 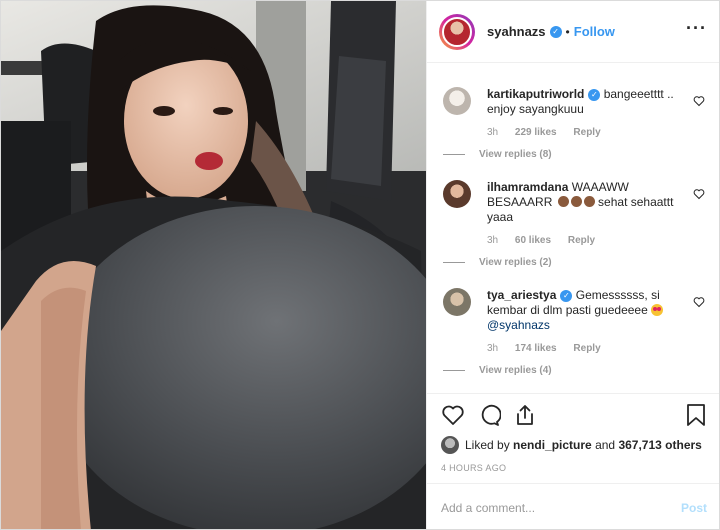 What do you see at coordinates (562, 154) in the screenshot?
I see `view-replies-button: View replies (8)` at bounding box center [562, 154].